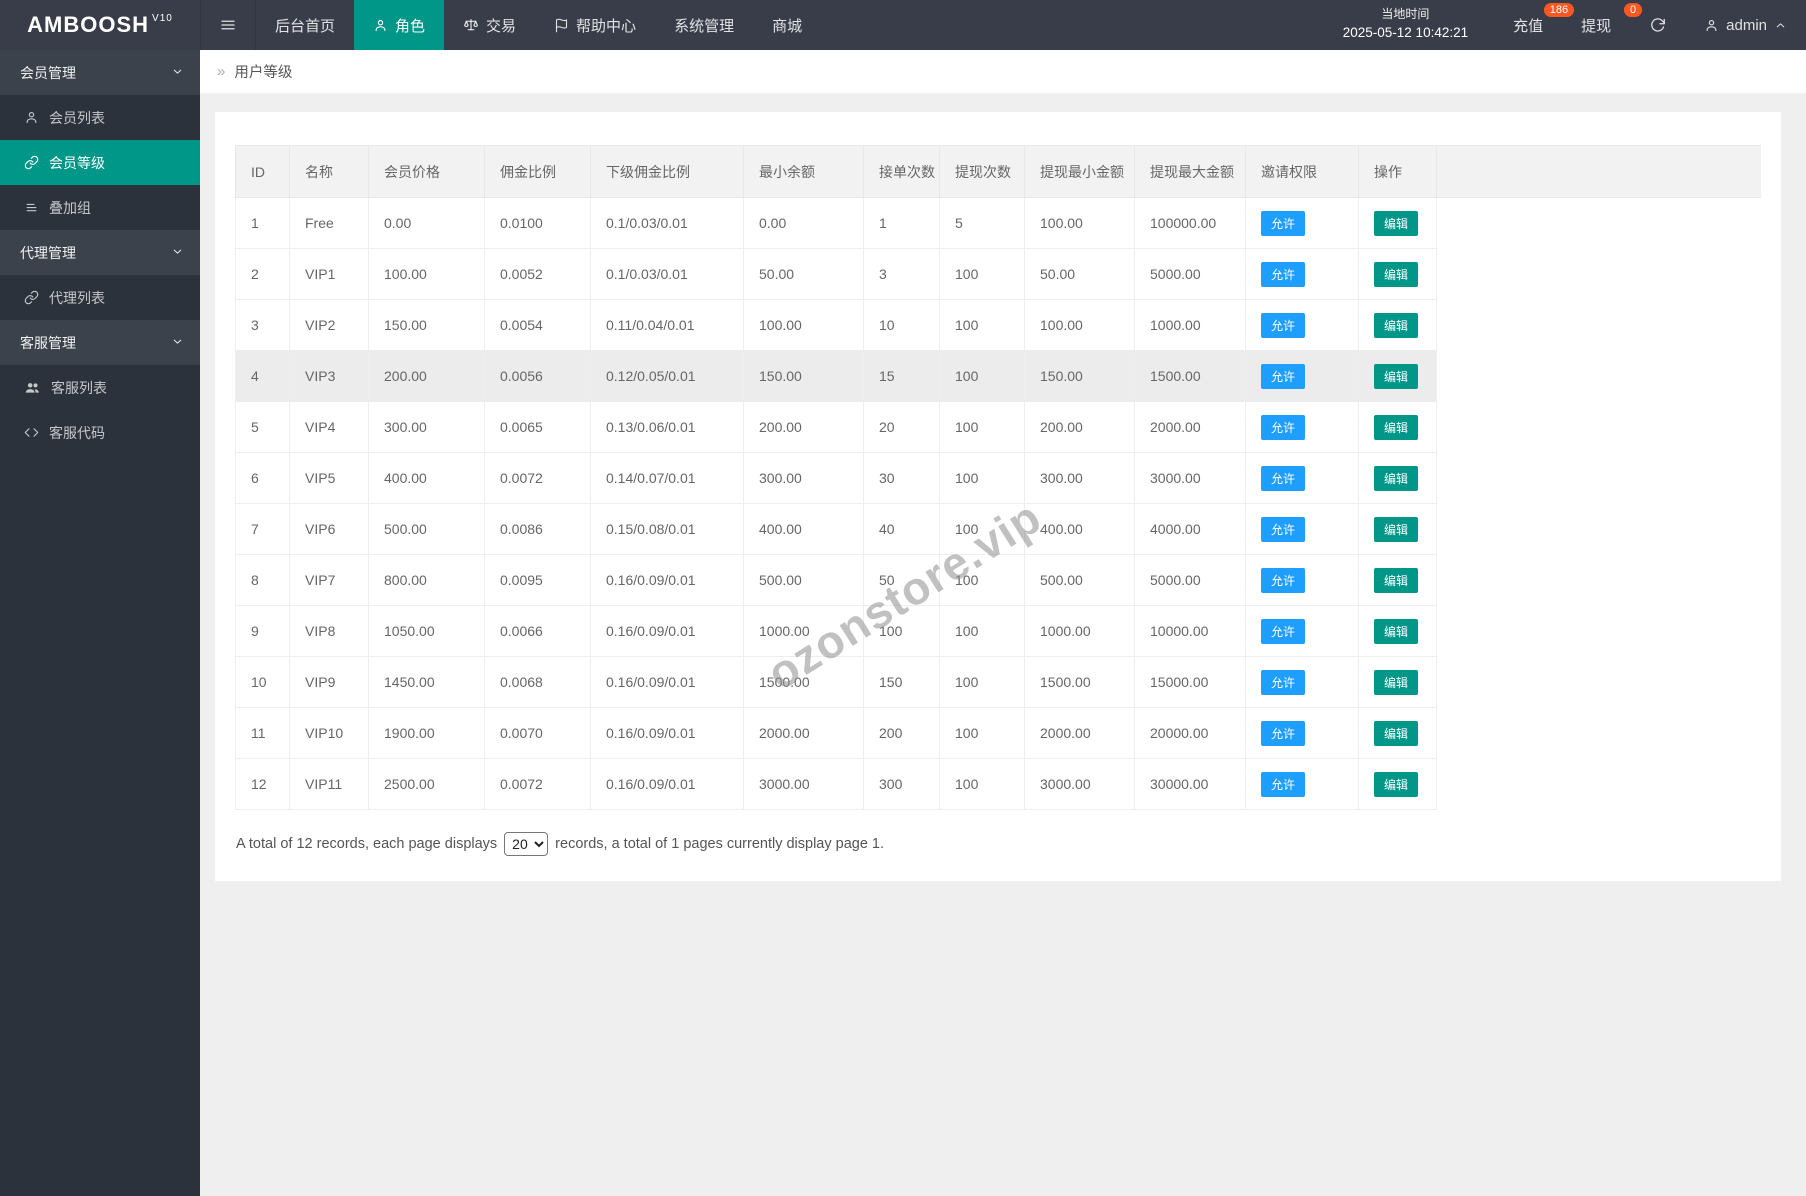 The width and height of the screenshot is (1806, 1196). Describe the element at coordinates (1534, 25) in the screenshot. I see `recharge-button: 充值 186` at that location.